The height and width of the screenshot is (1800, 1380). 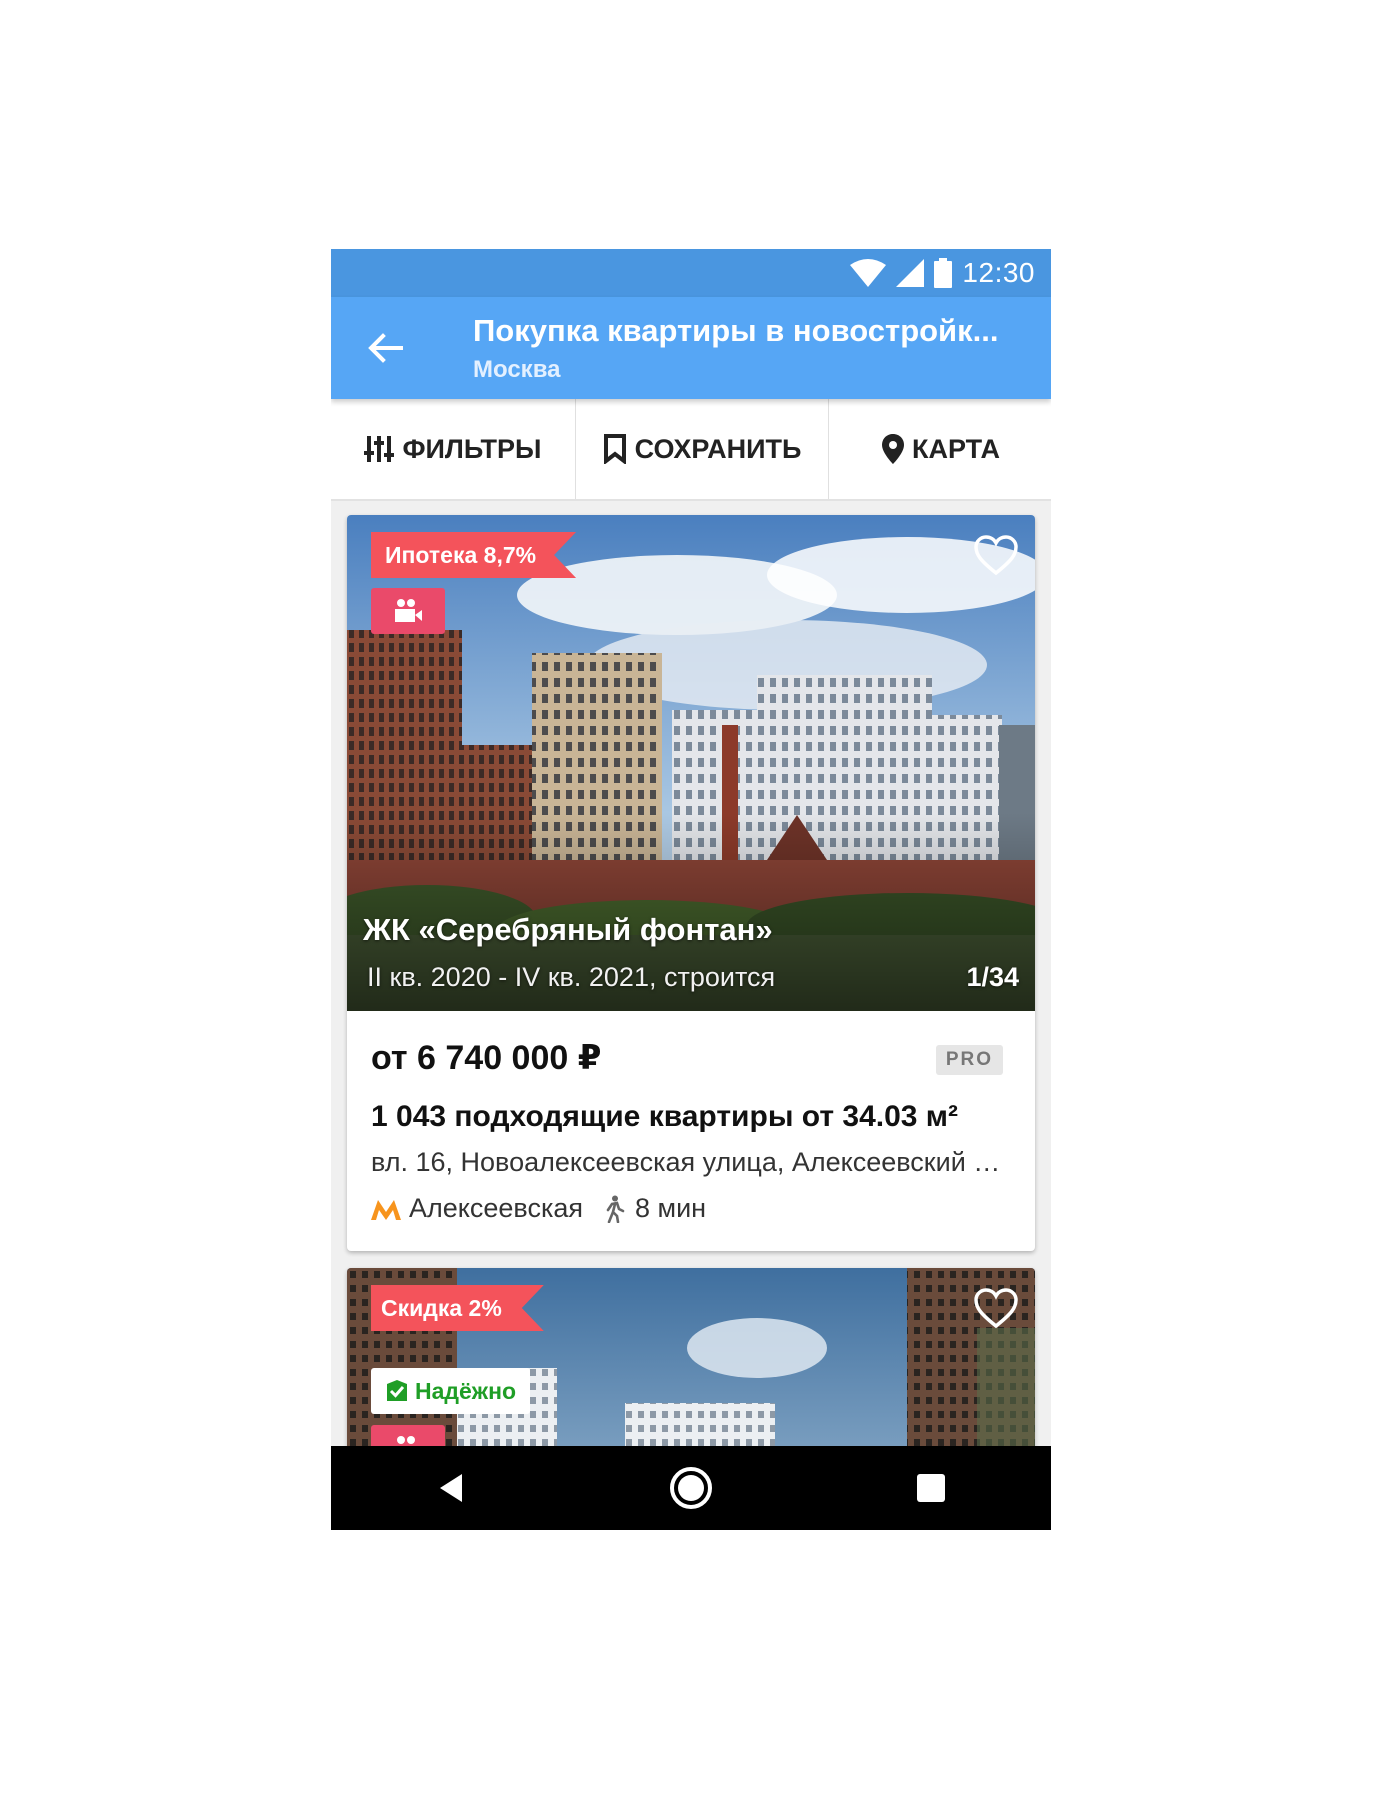 I want to click on save-search-button: СОХРАНИТЬ, so click(x=702, y=449).